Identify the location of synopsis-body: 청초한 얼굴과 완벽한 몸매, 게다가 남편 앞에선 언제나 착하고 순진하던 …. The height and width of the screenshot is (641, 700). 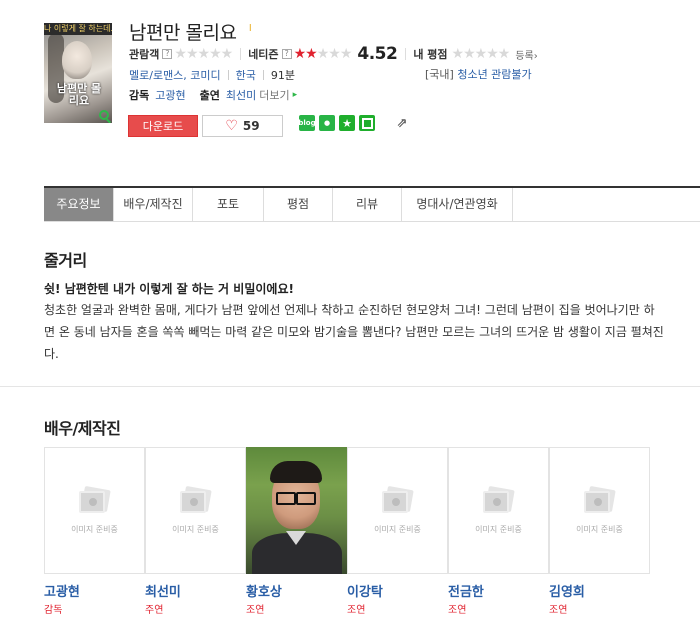
(354, 332).